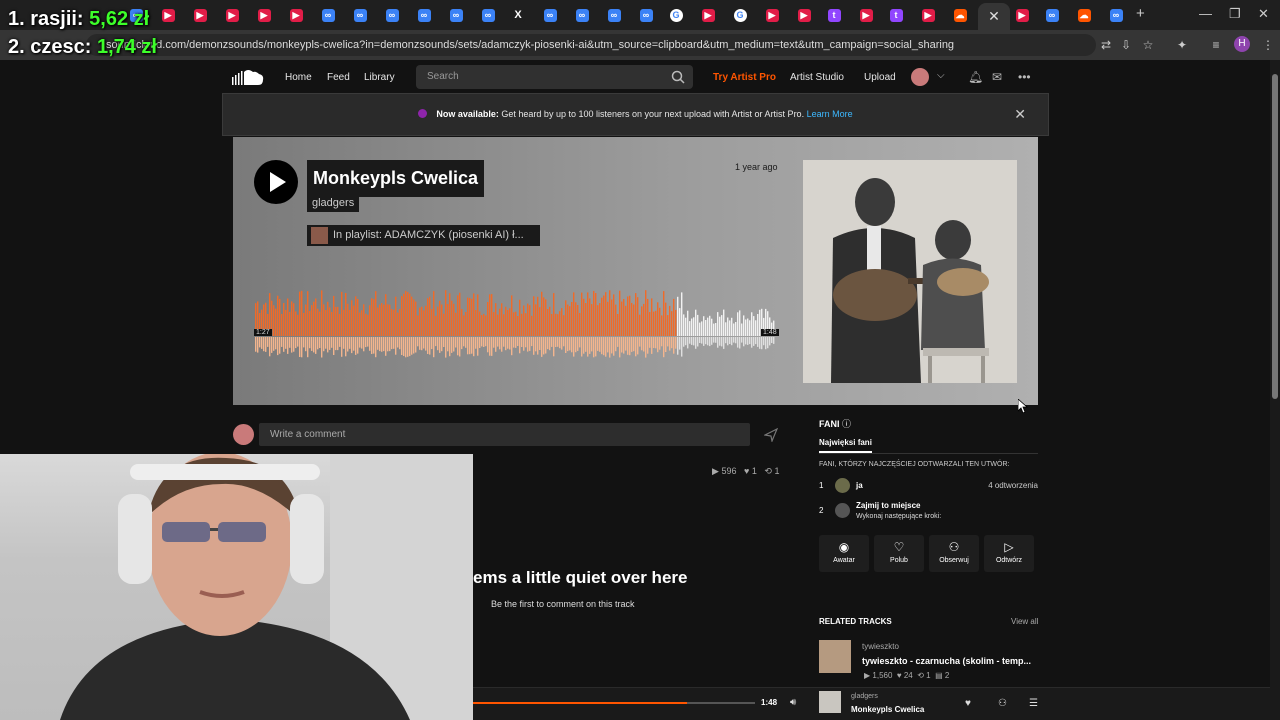 The width and height of the screenshot is (1280, 720). I want to click on browser-tab: X, so click(518, 15).